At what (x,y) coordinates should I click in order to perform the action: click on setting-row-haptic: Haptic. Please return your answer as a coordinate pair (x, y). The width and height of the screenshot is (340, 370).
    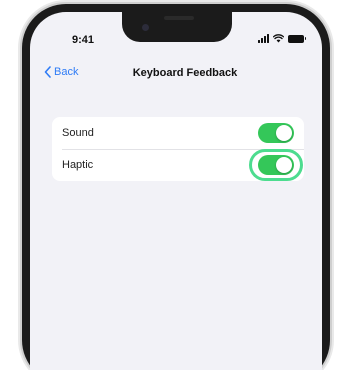
    Looking at the image, I should click on (178, 165).